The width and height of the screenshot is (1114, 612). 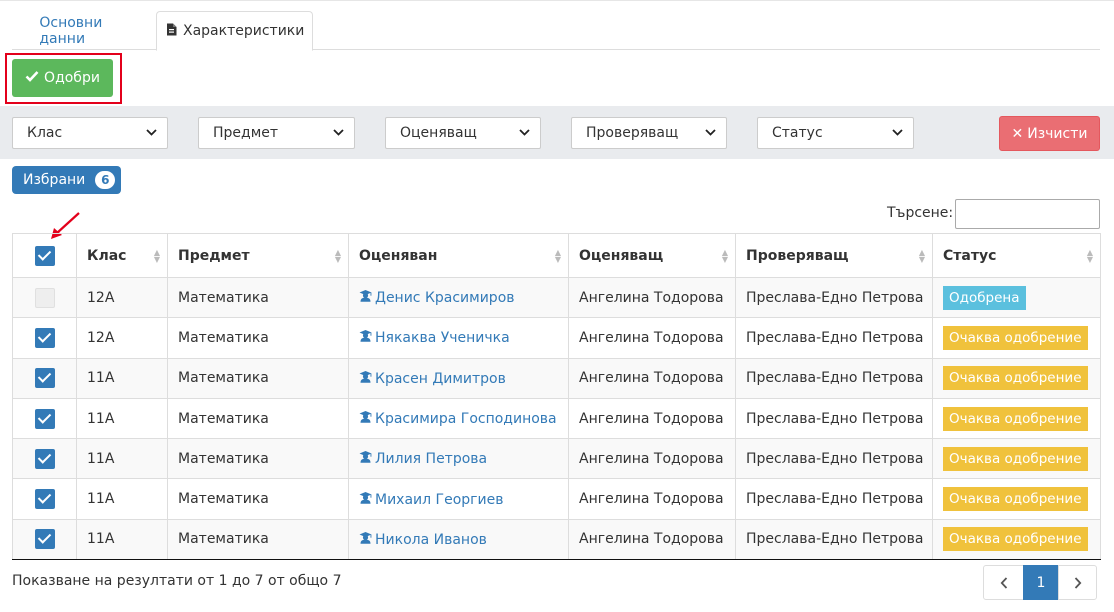 I want to click on pagination: 1, so click(x=1040, y=582).